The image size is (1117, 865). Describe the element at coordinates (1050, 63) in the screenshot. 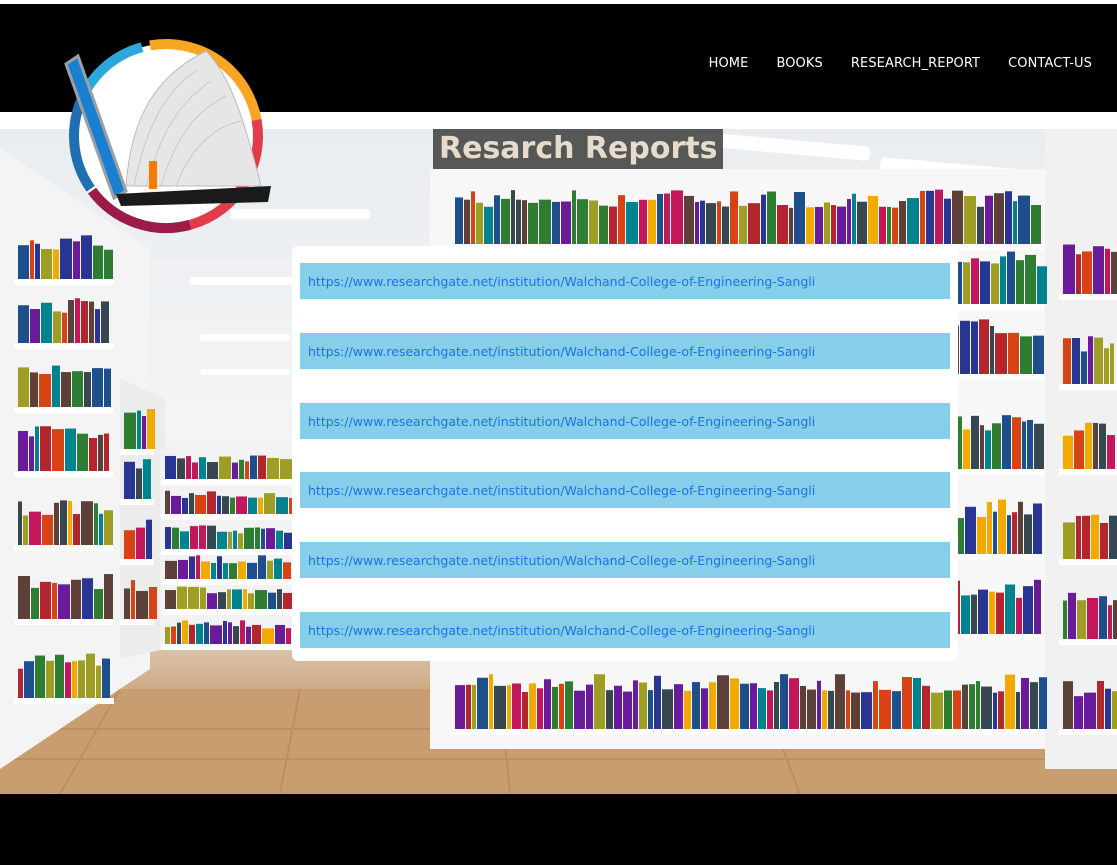

I see `nav-contact-us-link: CONTACT-US` at that location.